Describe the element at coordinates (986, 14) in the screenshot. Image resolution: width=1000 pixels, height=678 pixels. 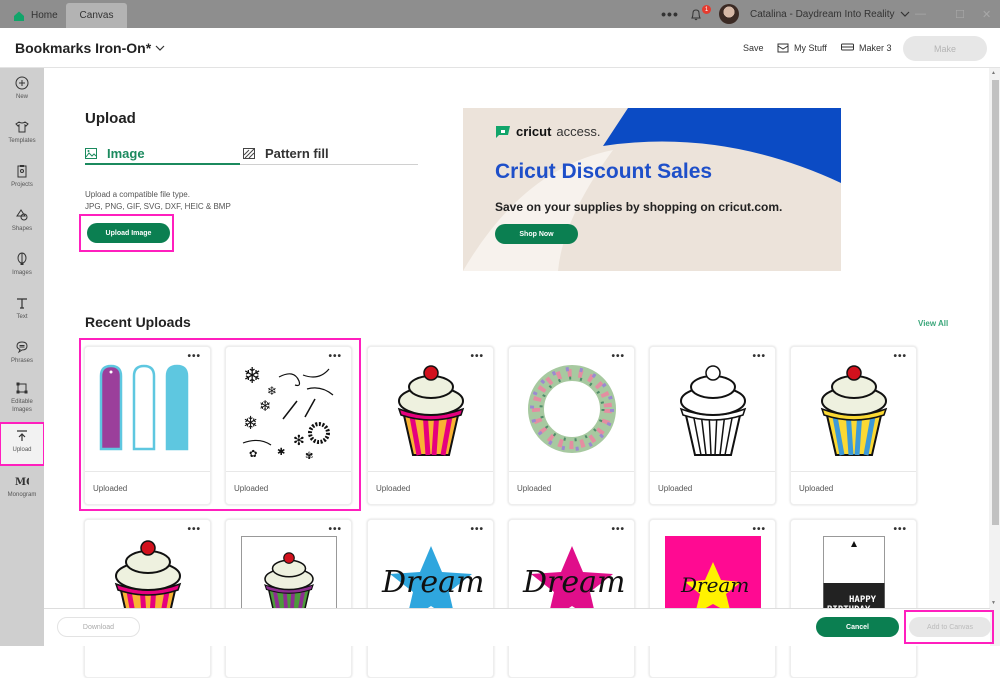
I see `close-button: ✕` at that location.